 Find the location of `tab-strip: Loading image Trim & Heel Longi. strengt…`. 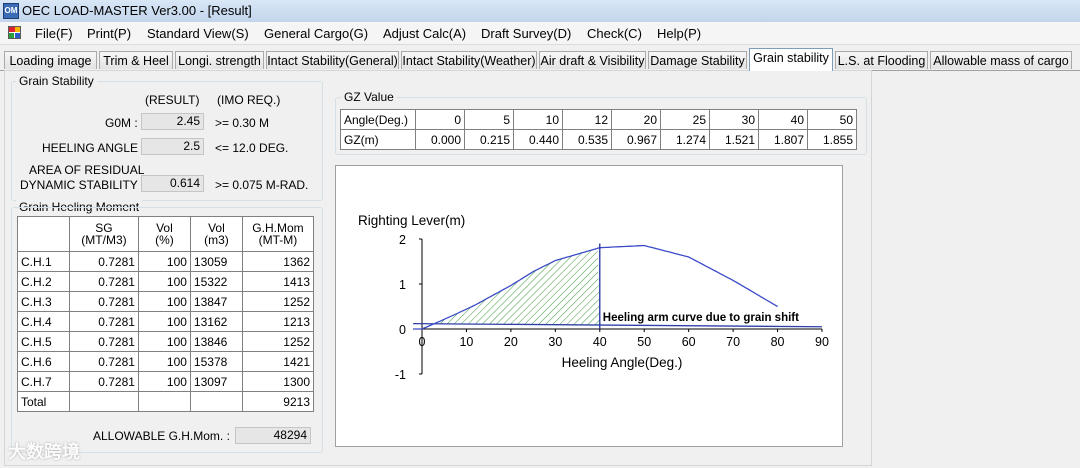

tab-strip: Loading image Trim & Heel Longi. strengt… is located at coordinates (540, 59).